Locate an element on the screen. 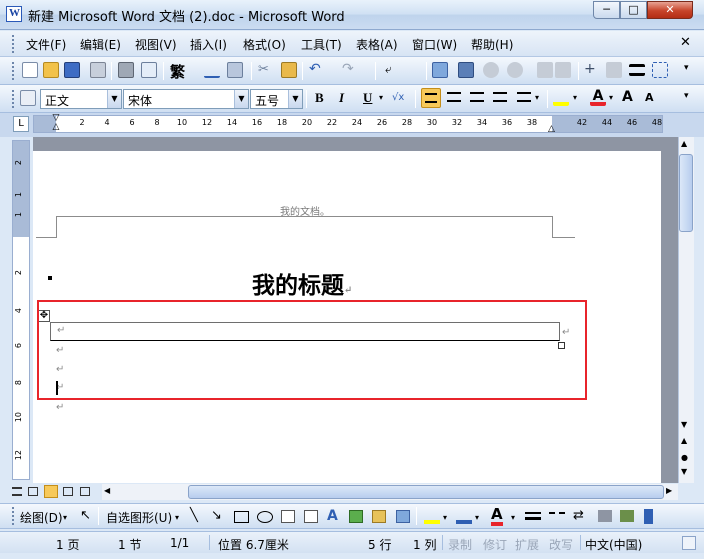  line-tool-icon: ╲ is located at coordinates (194, 515).